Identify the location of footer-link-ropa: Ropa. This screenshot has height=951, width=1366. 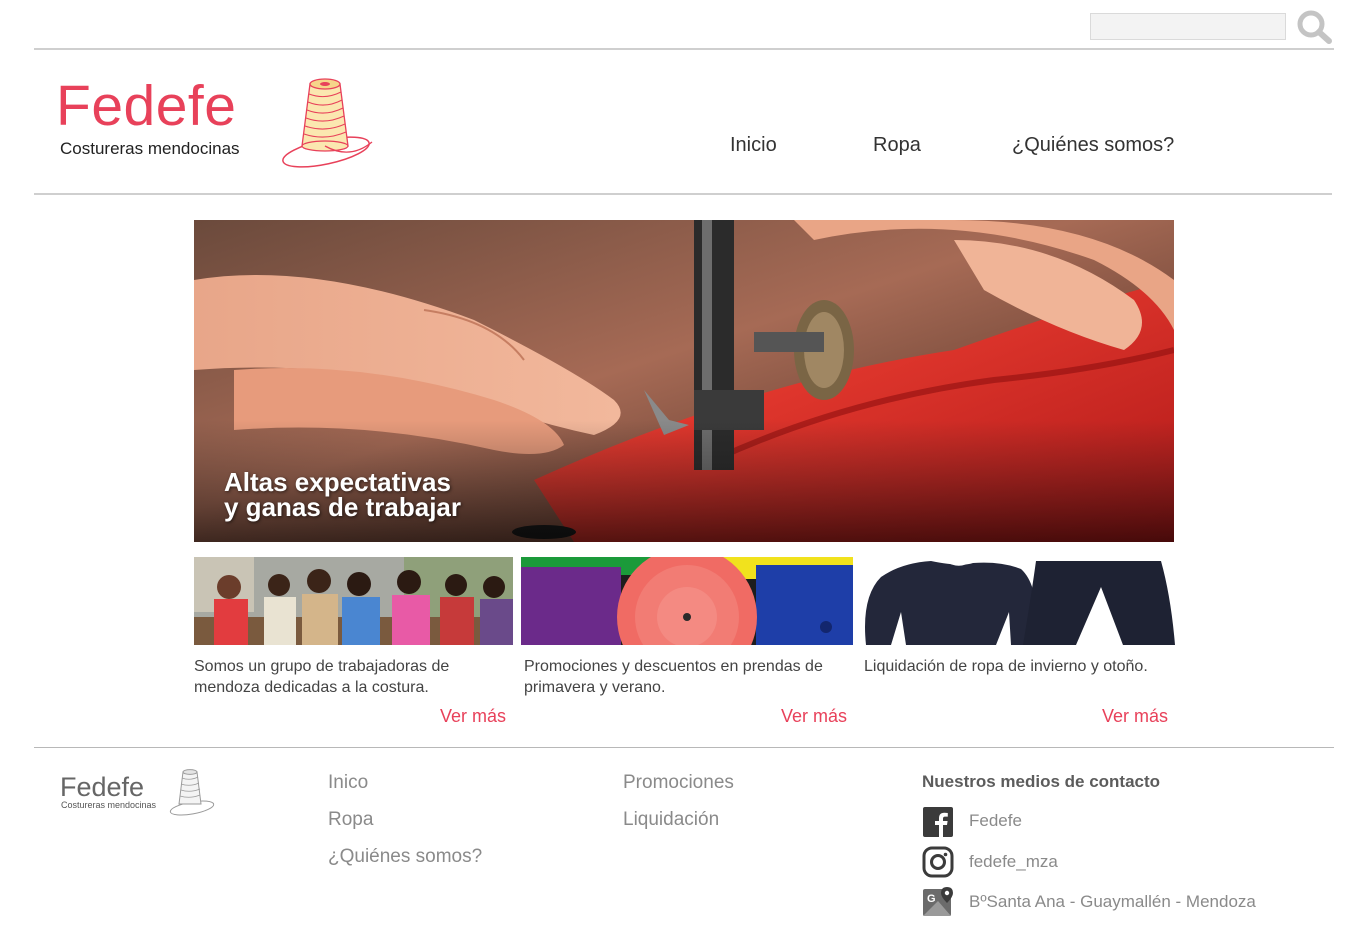
(350, 820).